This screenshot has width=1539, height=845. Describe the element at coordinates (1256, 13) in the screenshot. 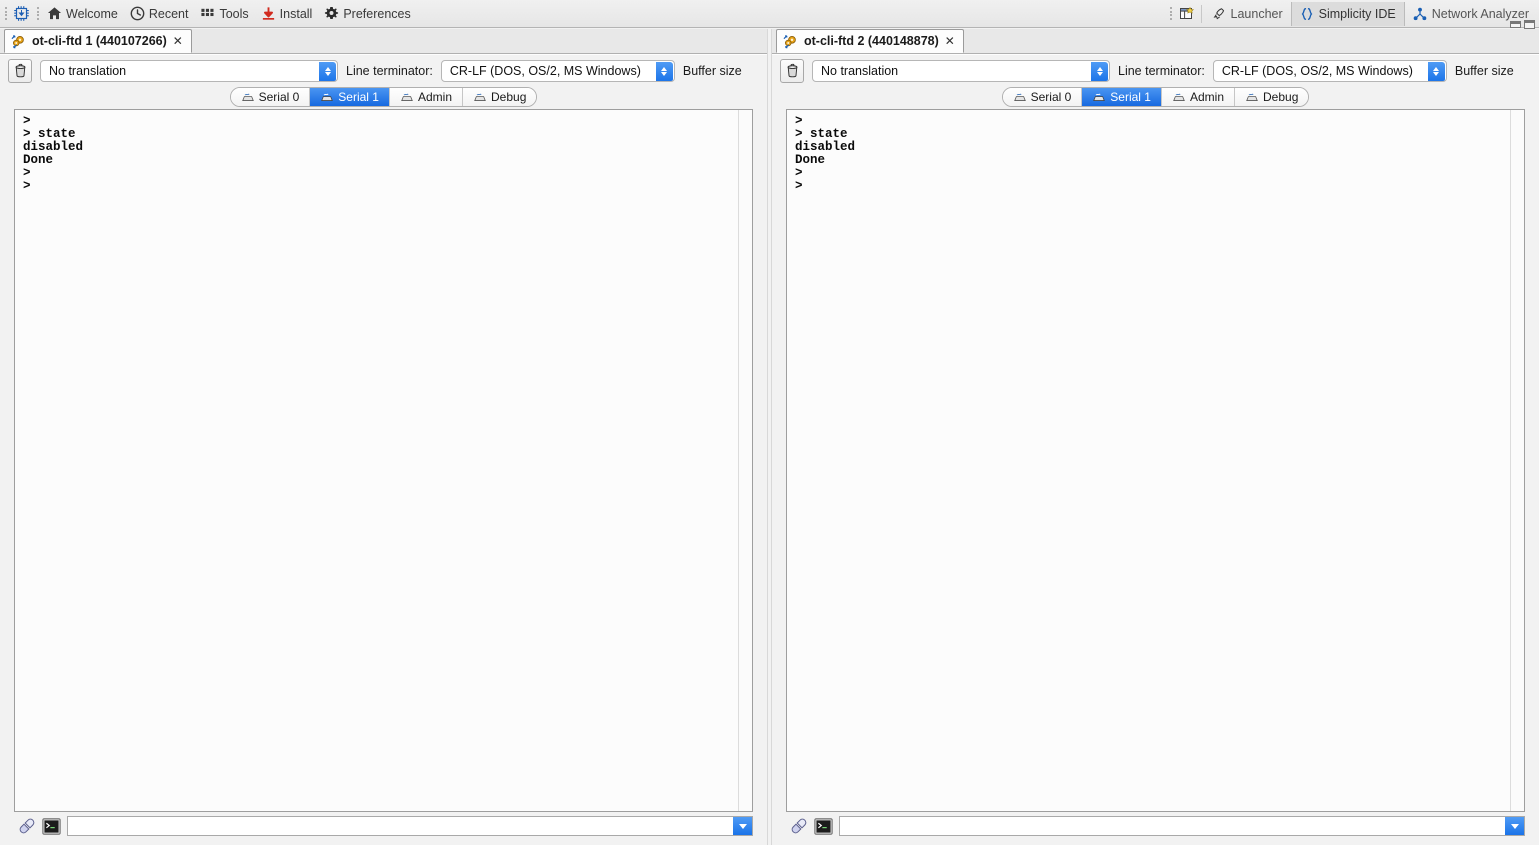

I see `perspective-launcher-label: Launcher` at that location.